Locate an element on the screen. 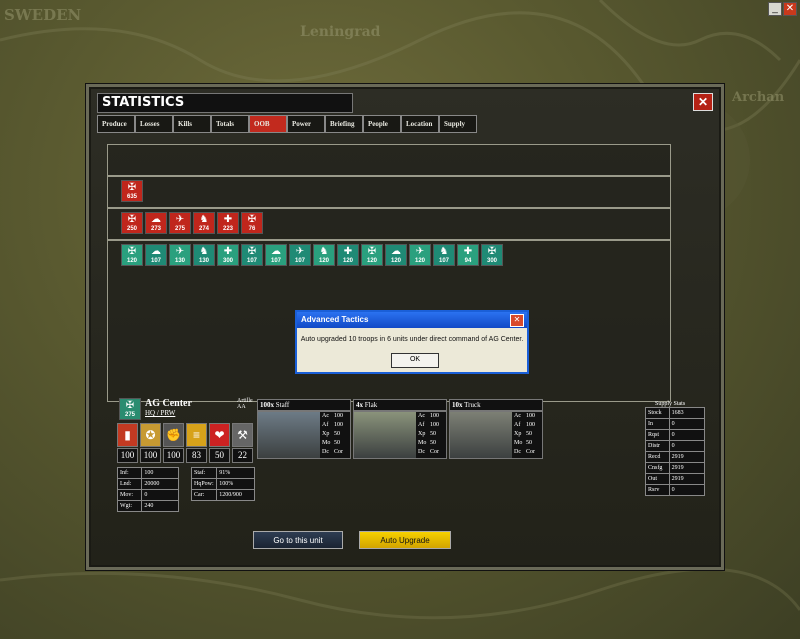 This screenshot has width=800, height=639. ammo-icon: ▮ is located at coordinates (127, 435).